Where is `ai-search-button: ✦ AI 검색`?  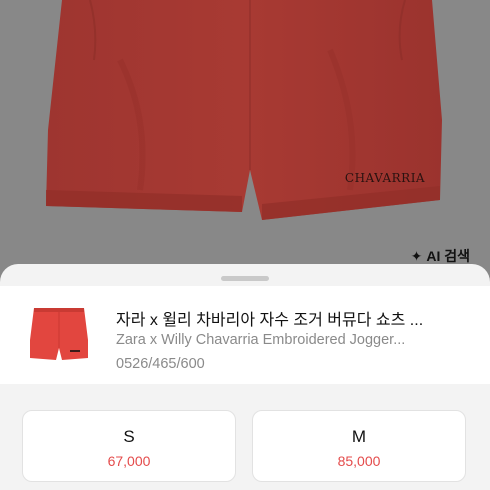 ai-search-button: ✦ AI 검색 is located at coordinates (440, 256).